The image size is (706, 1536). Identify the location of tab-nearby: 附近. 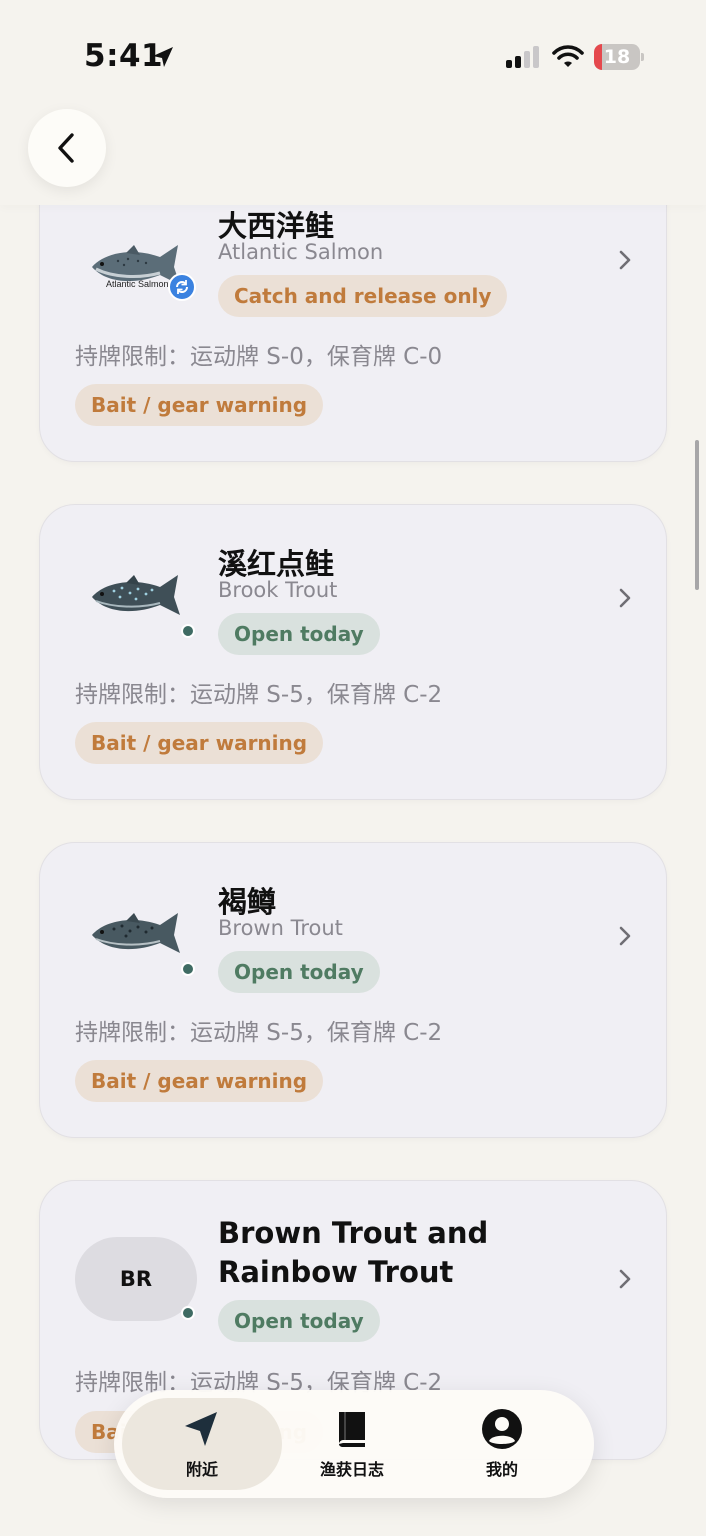
(202, 1444).